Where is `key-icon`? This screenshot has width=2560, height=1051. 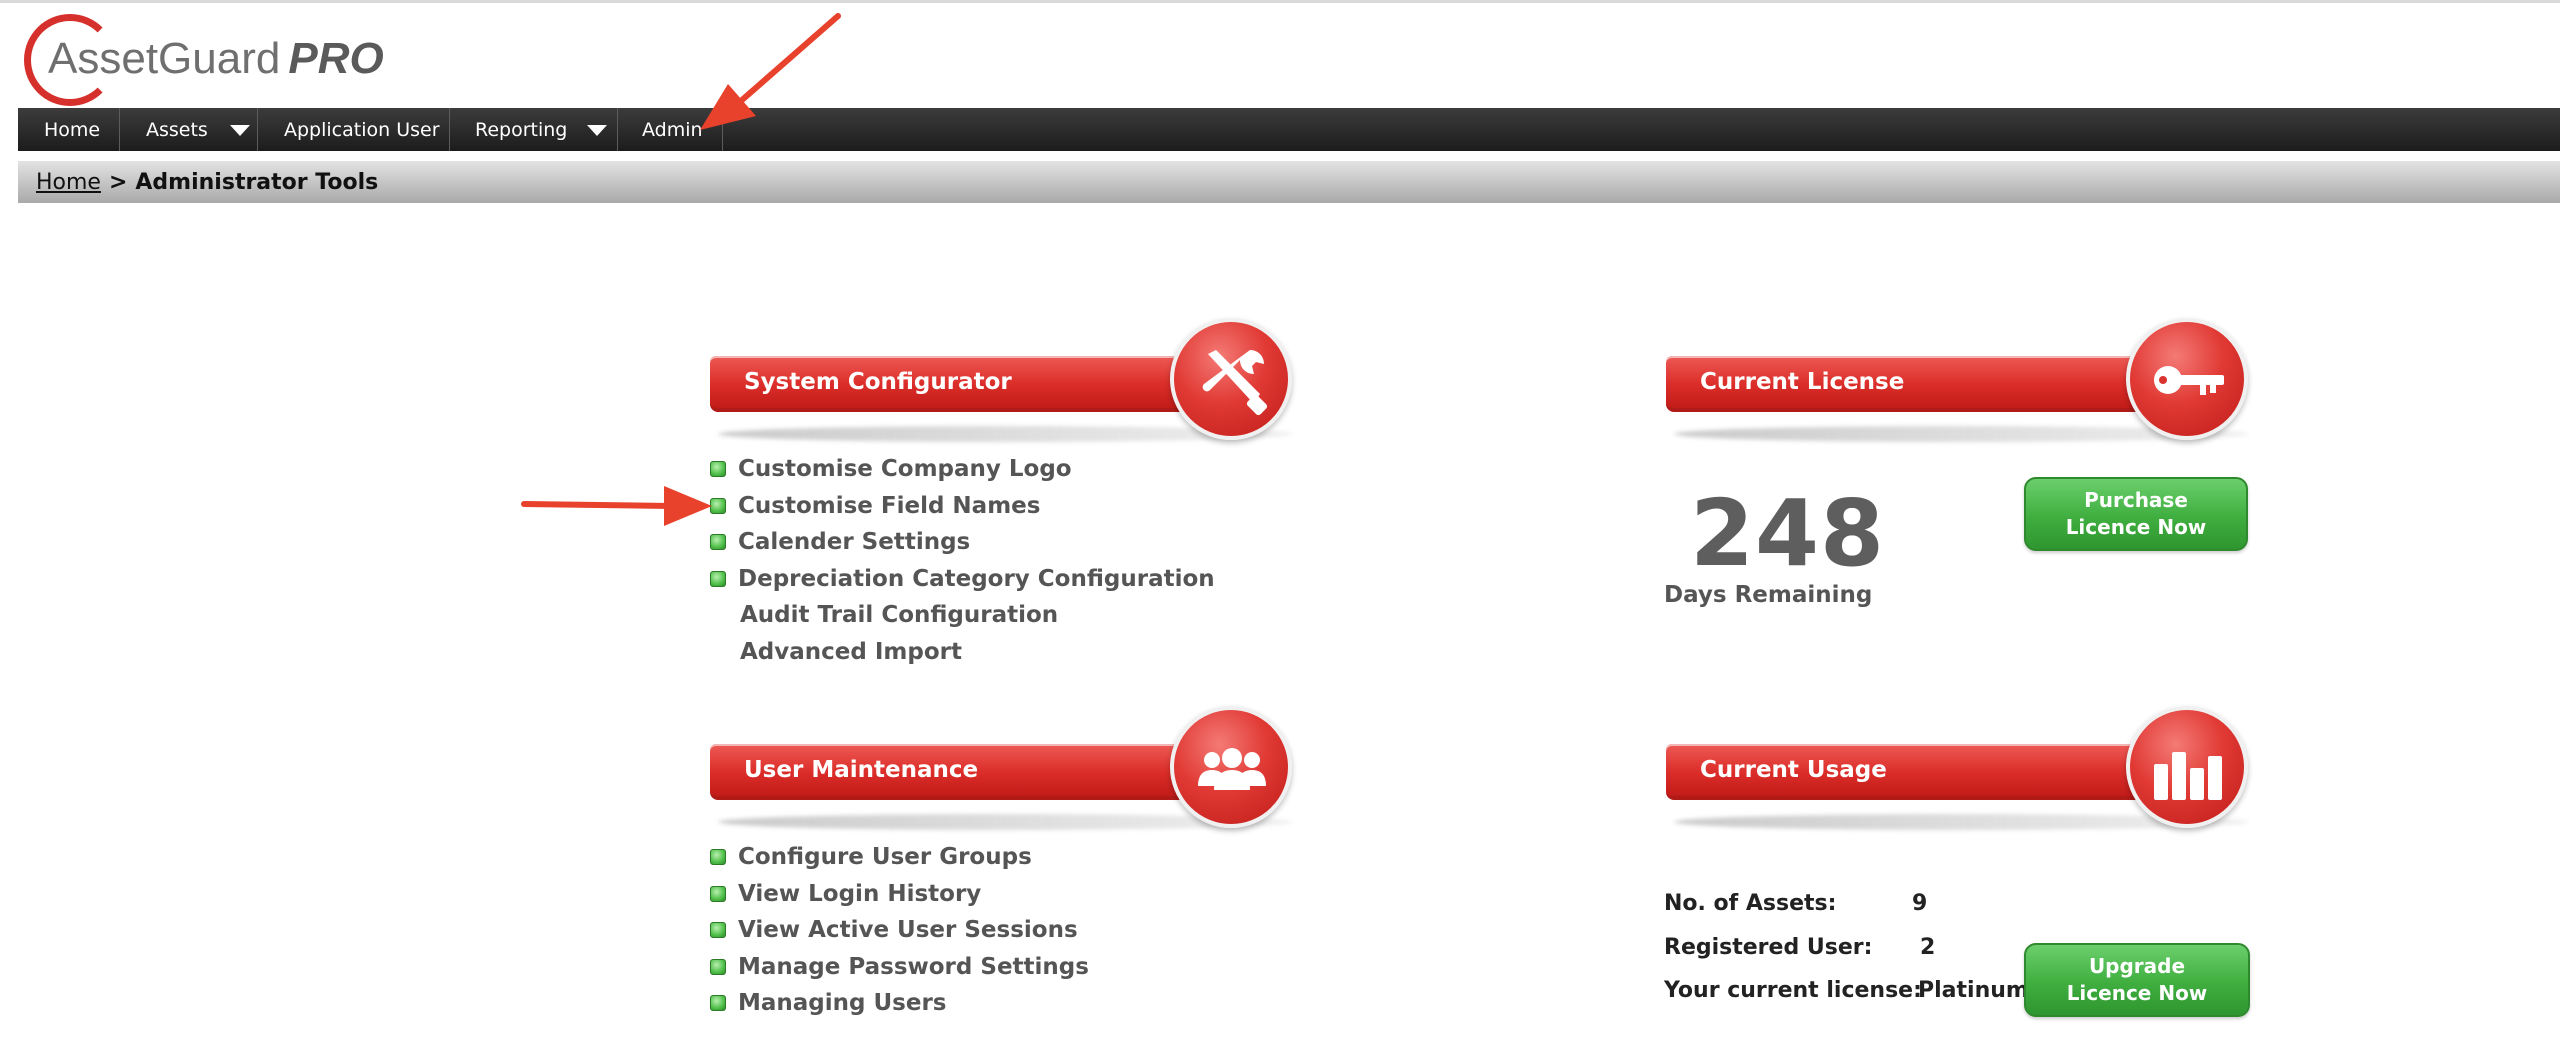 key-icon is located at coordinates (2189, 380).